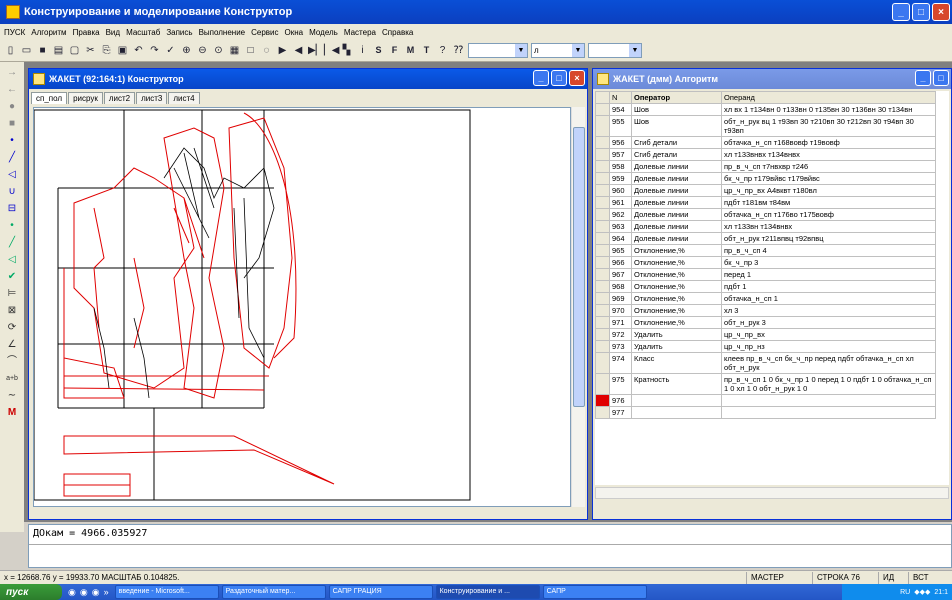  Describe the element at coordinates (346, 50) in the screenshot. I see `tool-icon: ▚` at that location.